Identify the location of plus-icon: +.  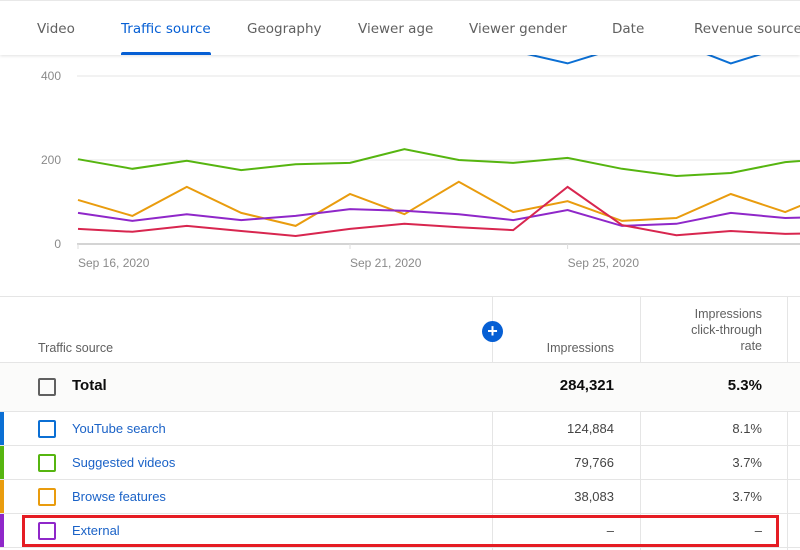
(492, 331).